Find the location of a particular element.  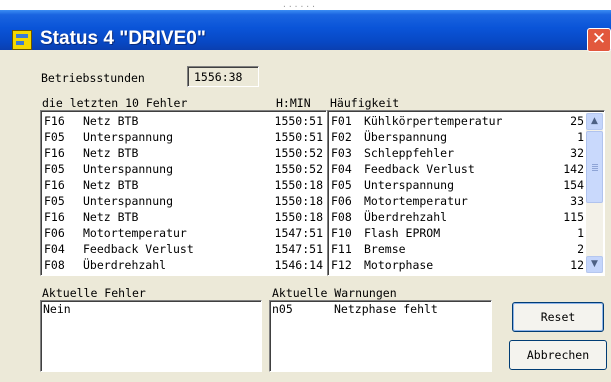

frequency-scrollbar: ▲ ▼ is located at coordinates (594, 193).